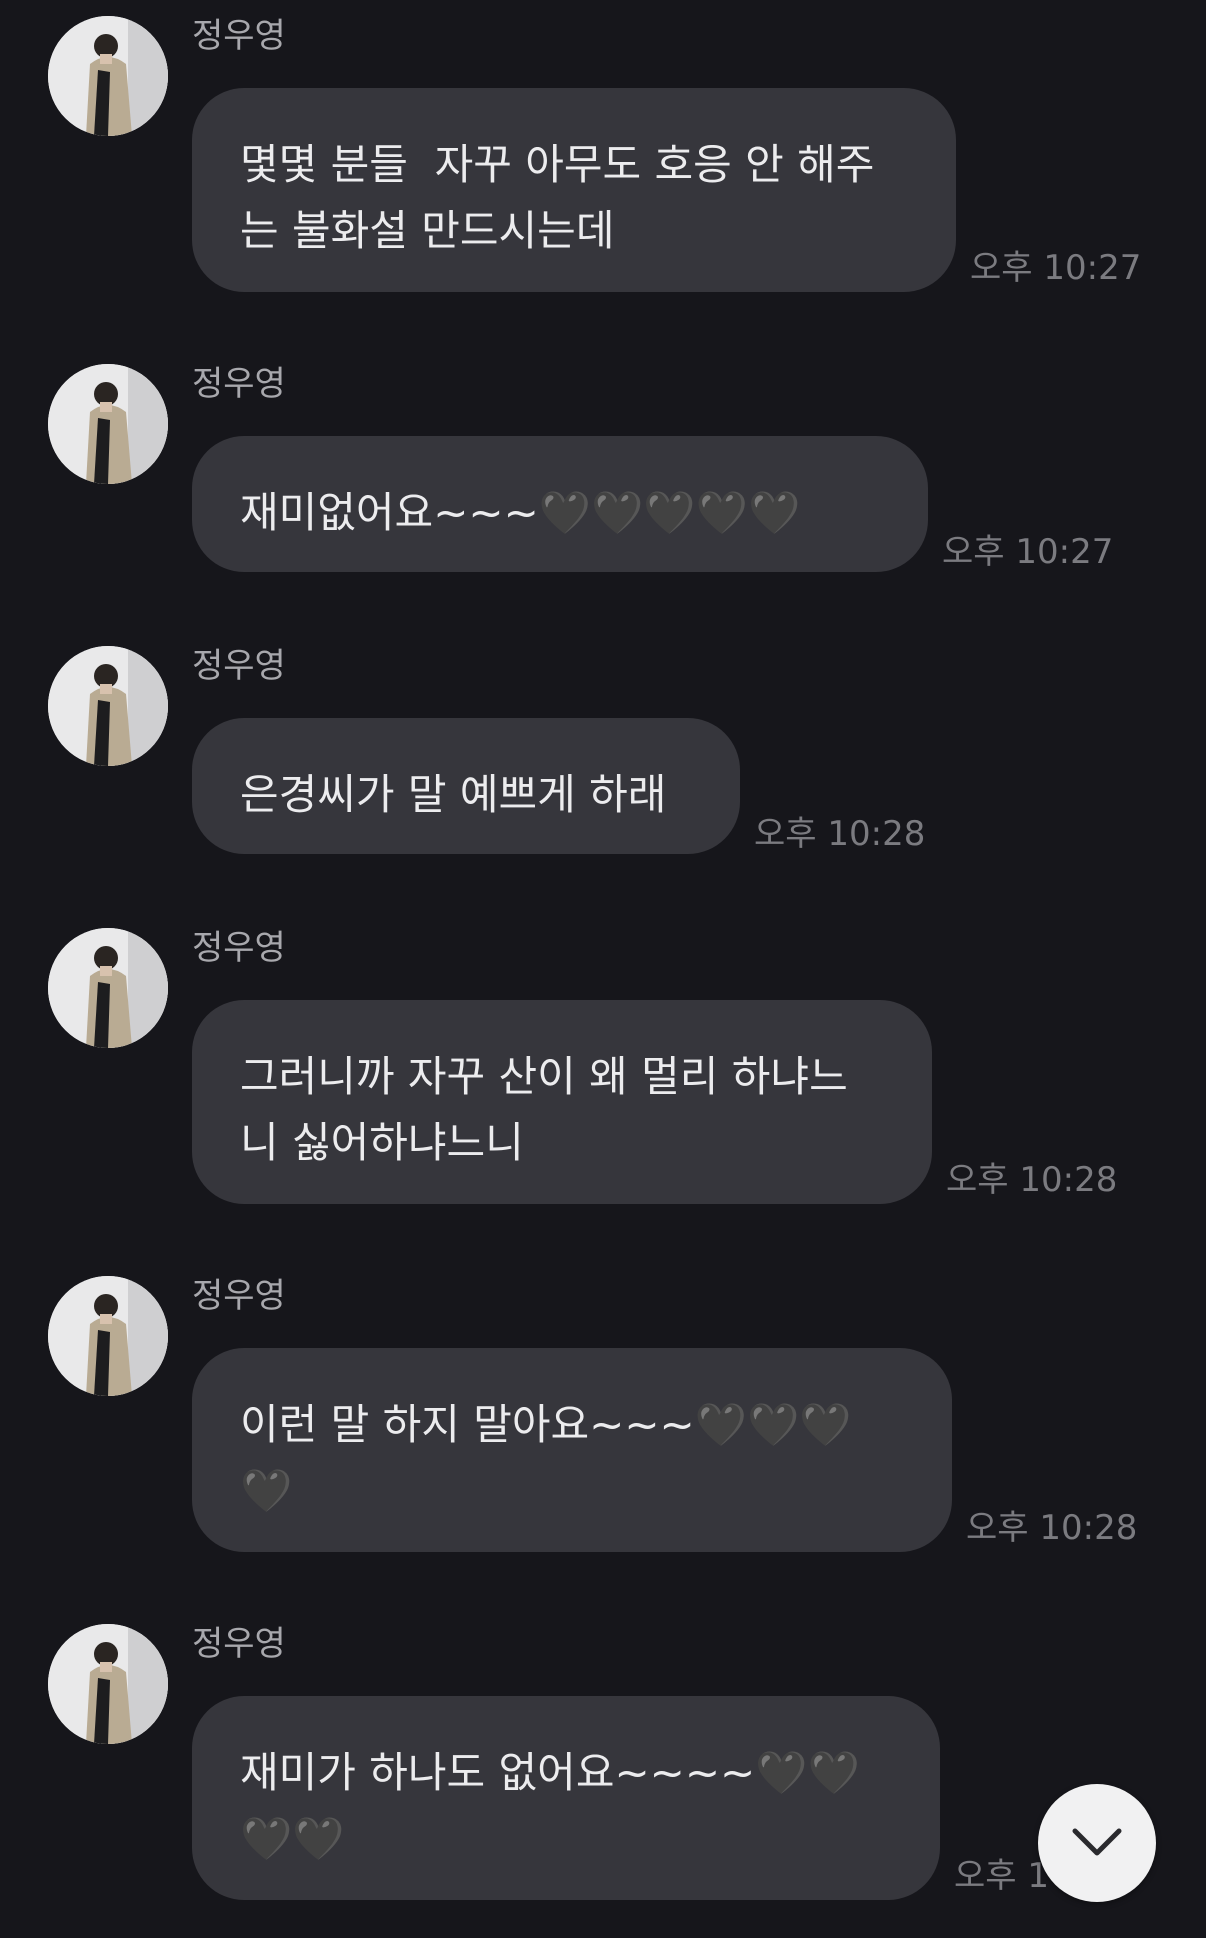 The image size is (1206, 1938). Describe the element at coordinates (466, 786) in the screenshot. I see `message-bubble: 은경씨가 말 예쁘게 하래` at that location.